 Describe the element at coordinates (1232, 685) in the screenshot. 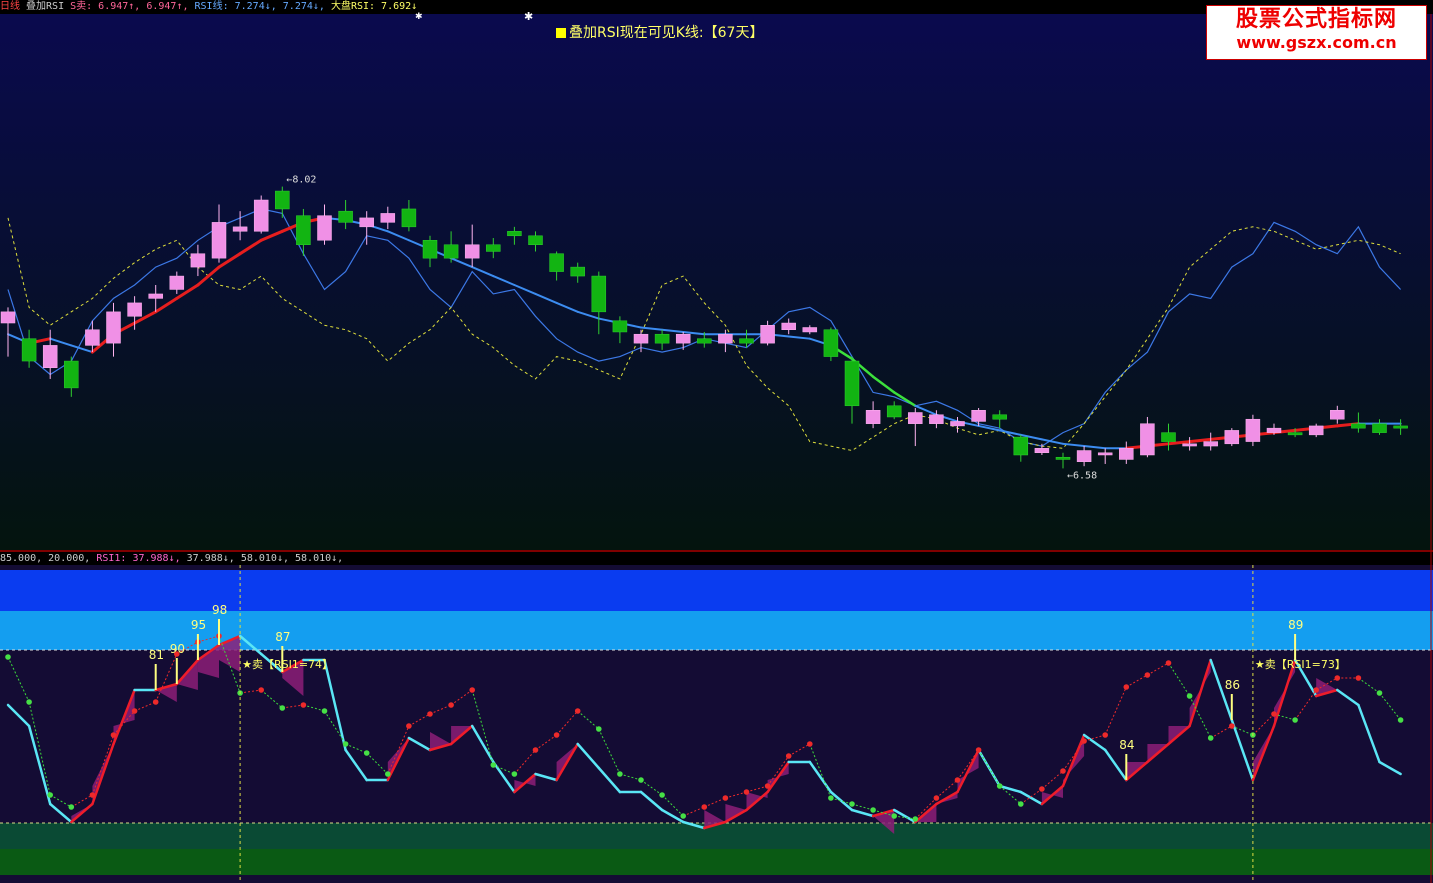

I see `peak-label: 86` at that location.